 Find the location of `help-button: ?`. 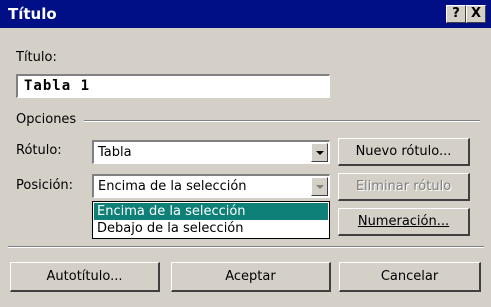

help-button: ? is located at coordinates (456, 14).